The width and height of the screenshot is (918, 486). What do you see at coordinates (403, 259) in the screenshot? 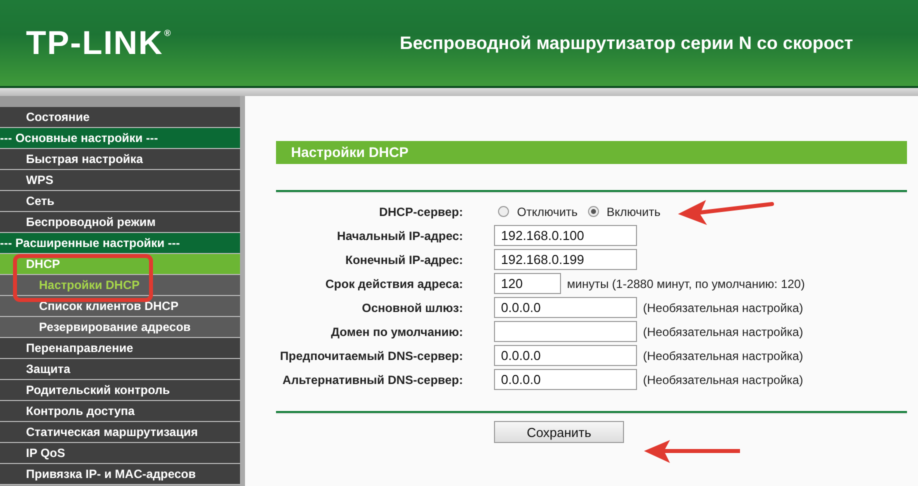
I see `field-label: Конечный IP-адрес:` at bounding box center [403, 259].